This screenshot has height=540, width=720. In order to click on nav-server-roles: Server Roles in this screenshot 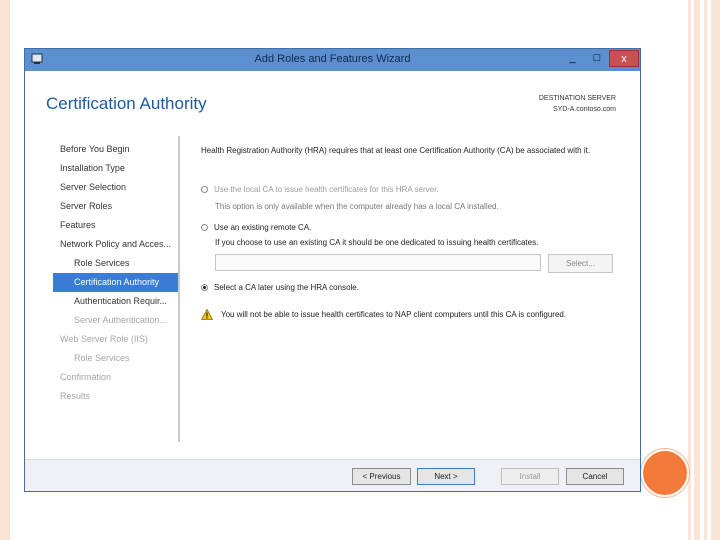, I will do `click(116, 206)`.